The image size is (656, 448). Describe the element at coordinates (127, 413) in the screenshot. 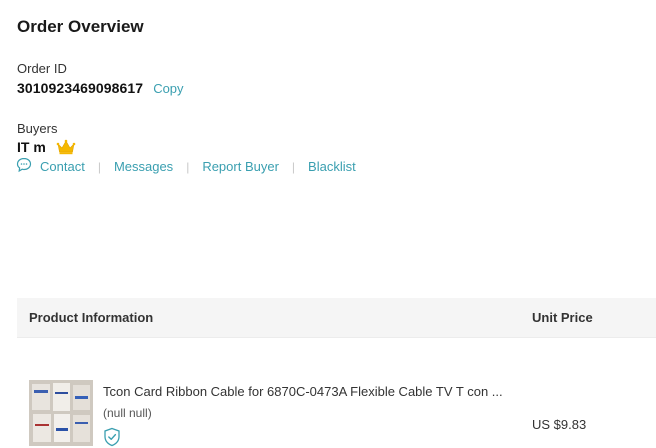

I see `product-sku: (null null)` at that location.